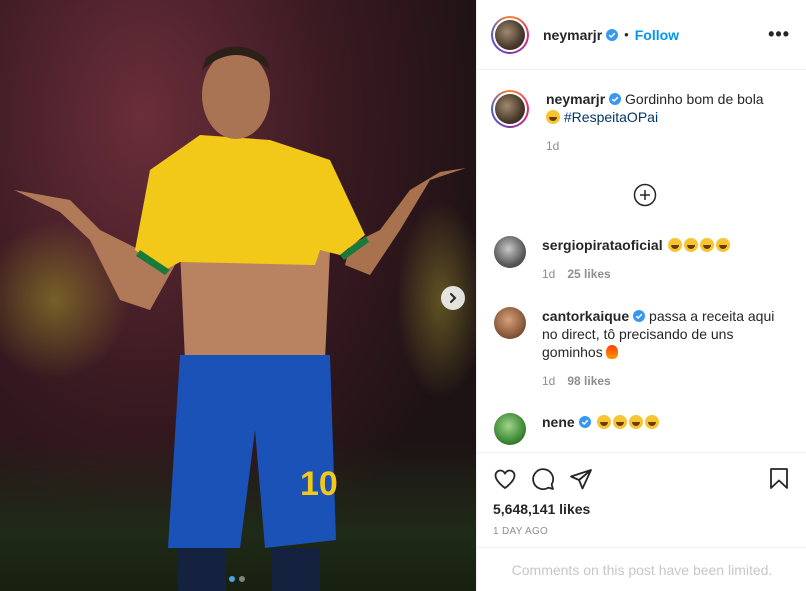  What do you see at coordinates (642, 531) in the screenshot?
I see `post-age: 1 DAY AGO` at bounding box center [642, 531].